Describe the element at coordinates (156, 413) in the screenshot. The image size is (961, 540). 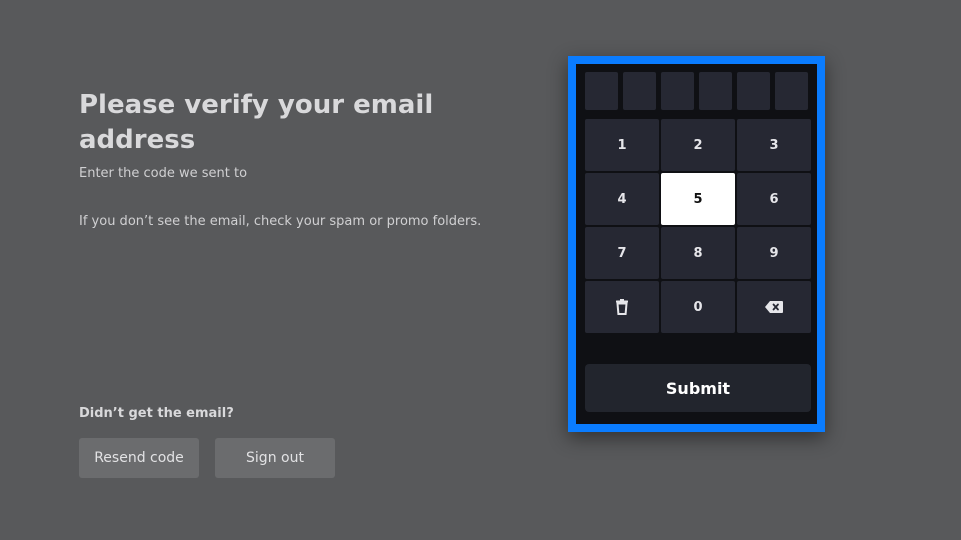
I see `didnt-get-email-label: Didn’t get the email?` at that location.